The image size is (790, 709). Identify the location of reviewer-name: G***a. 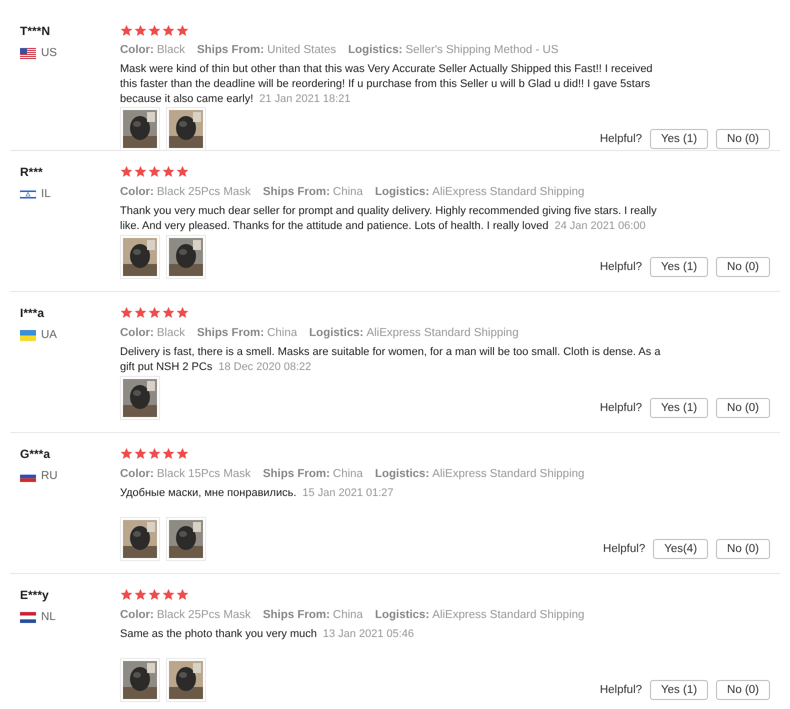
(36, 454).